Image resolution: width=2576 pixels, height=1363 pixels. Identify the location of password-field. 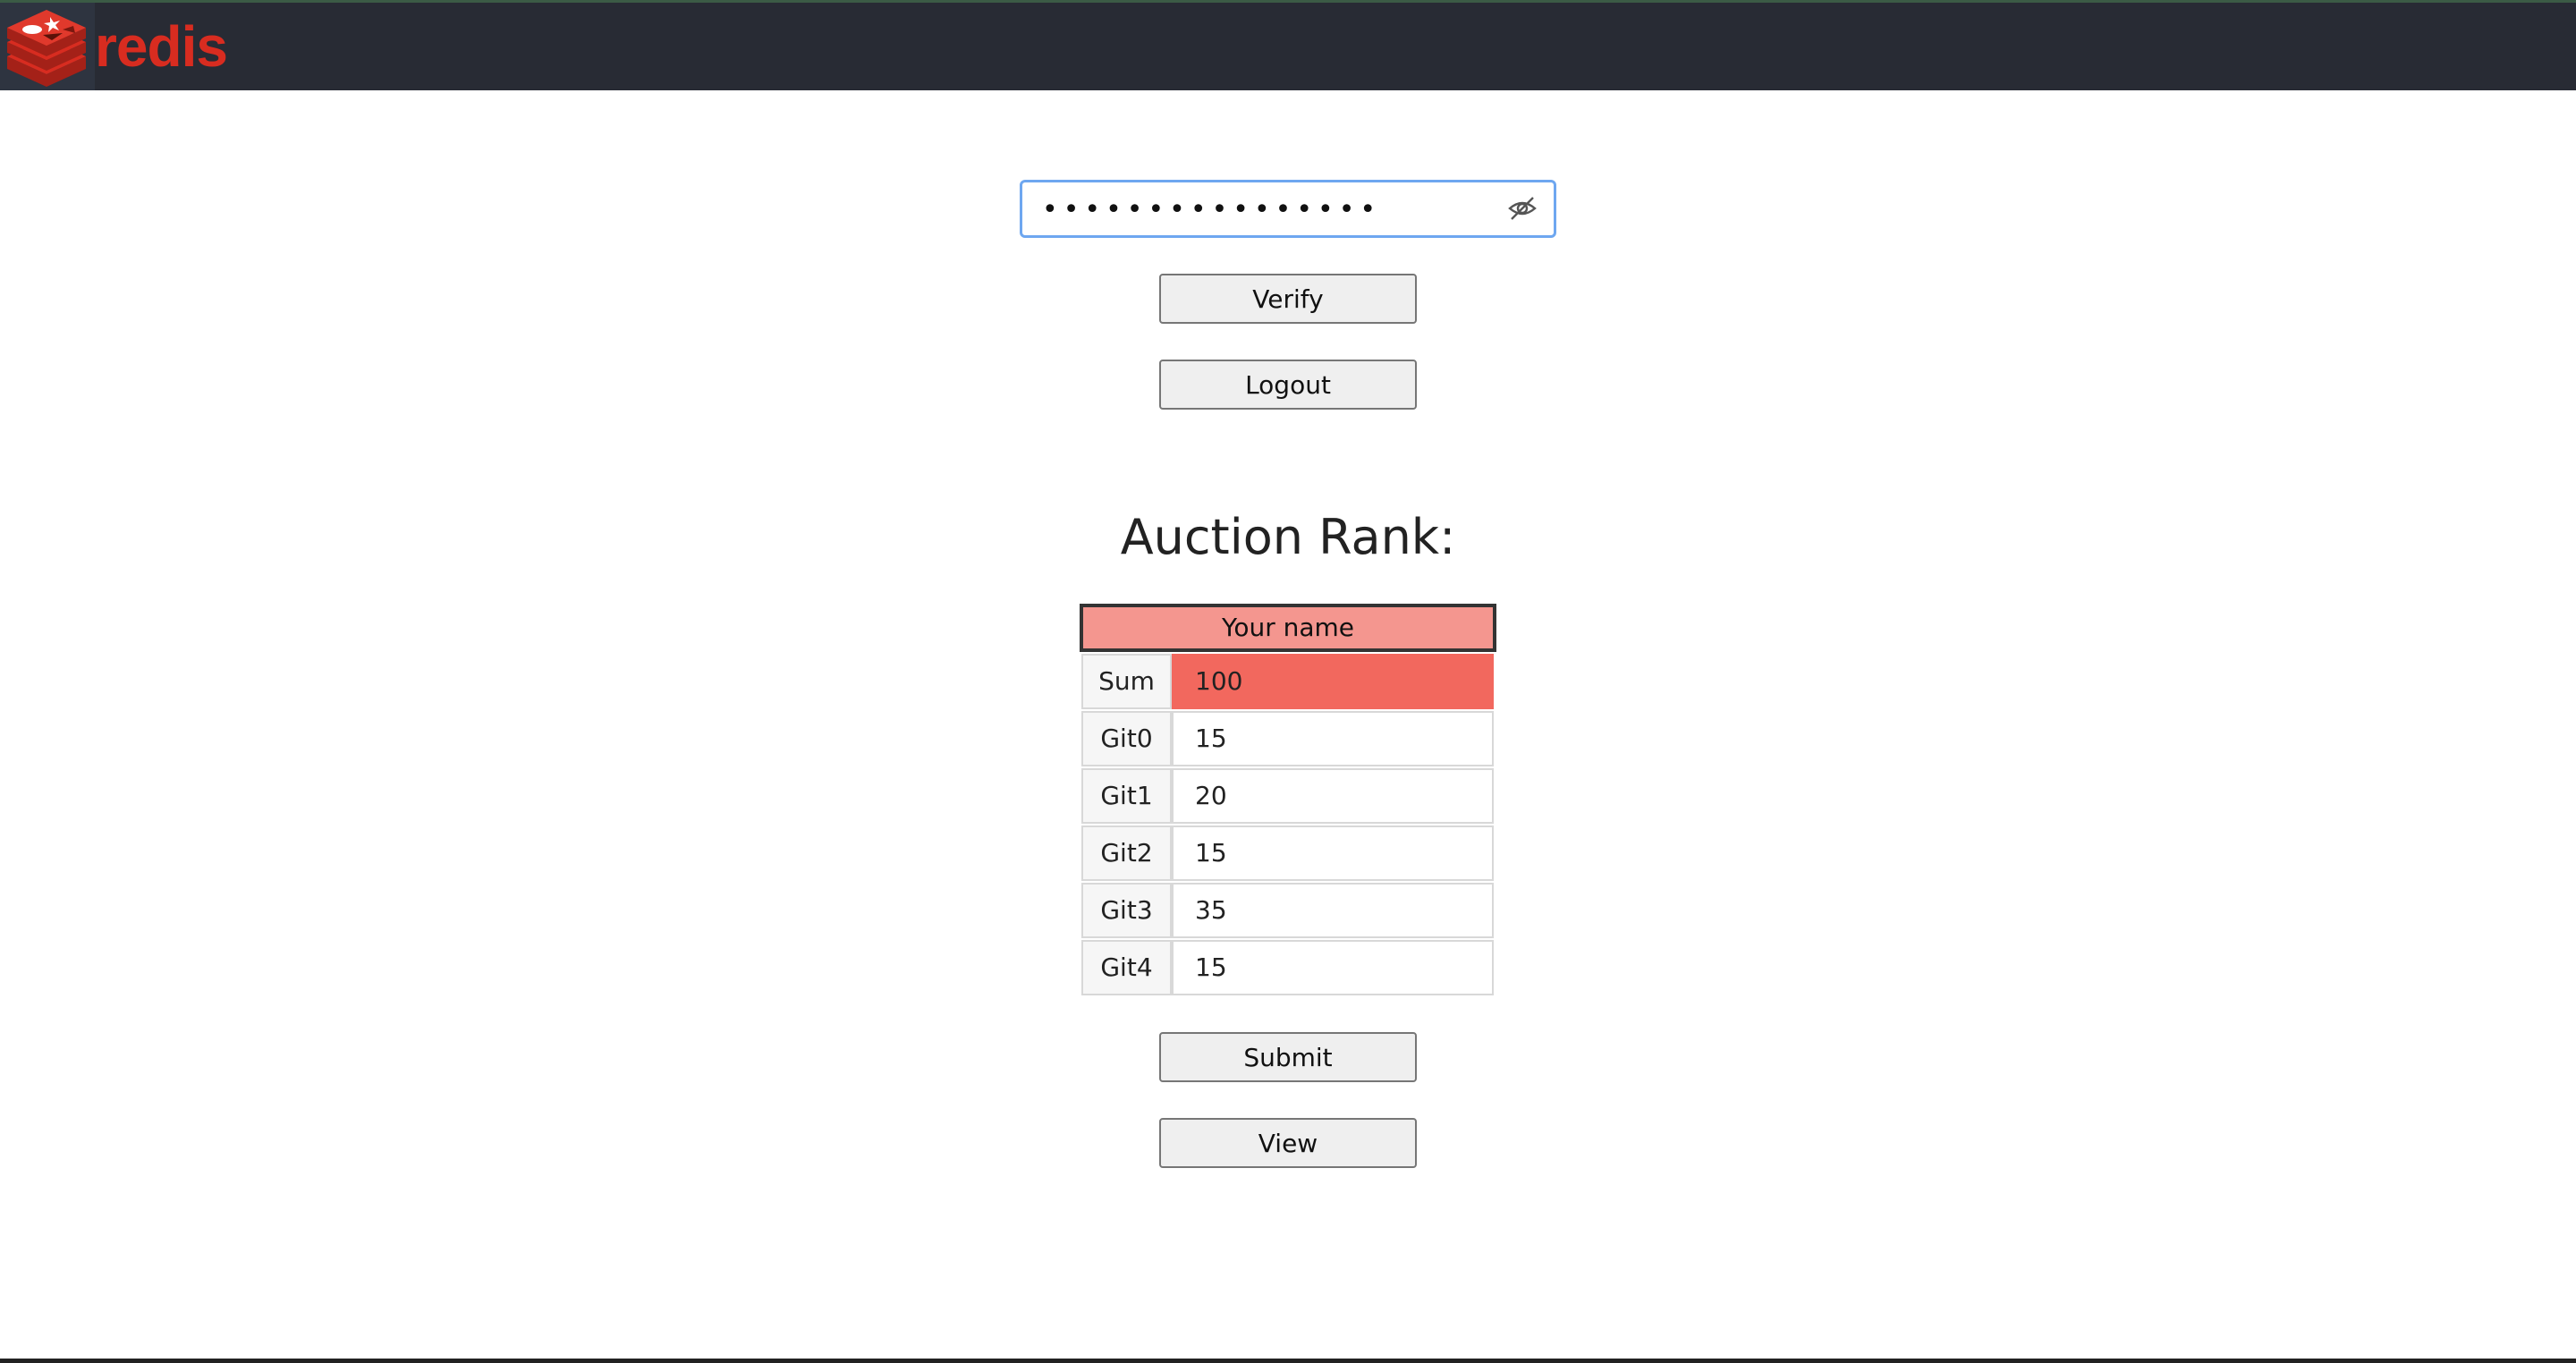
(1288, 209).